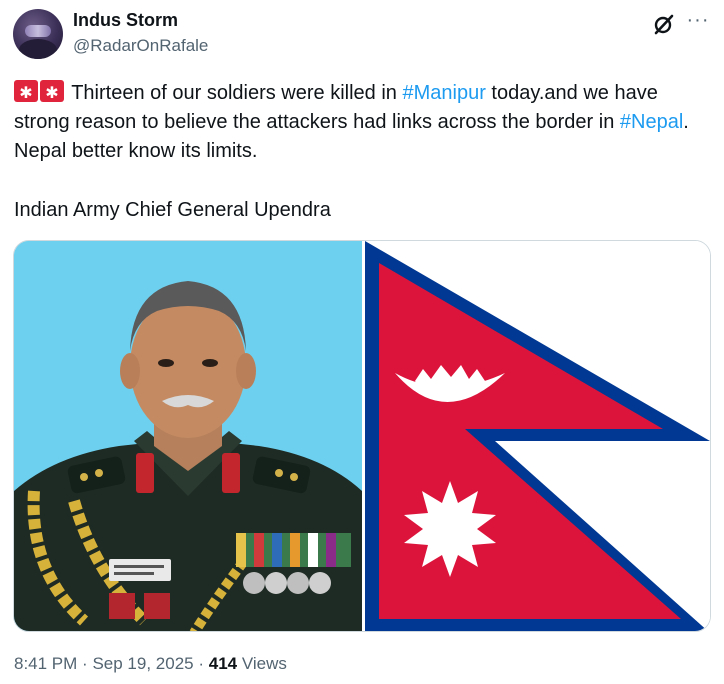 This screenshot has height=684, width=724. Describe the element at coordinates (142, 663) in the screenshot. I see `tweet-date: Sep 19, 2025` at that location.